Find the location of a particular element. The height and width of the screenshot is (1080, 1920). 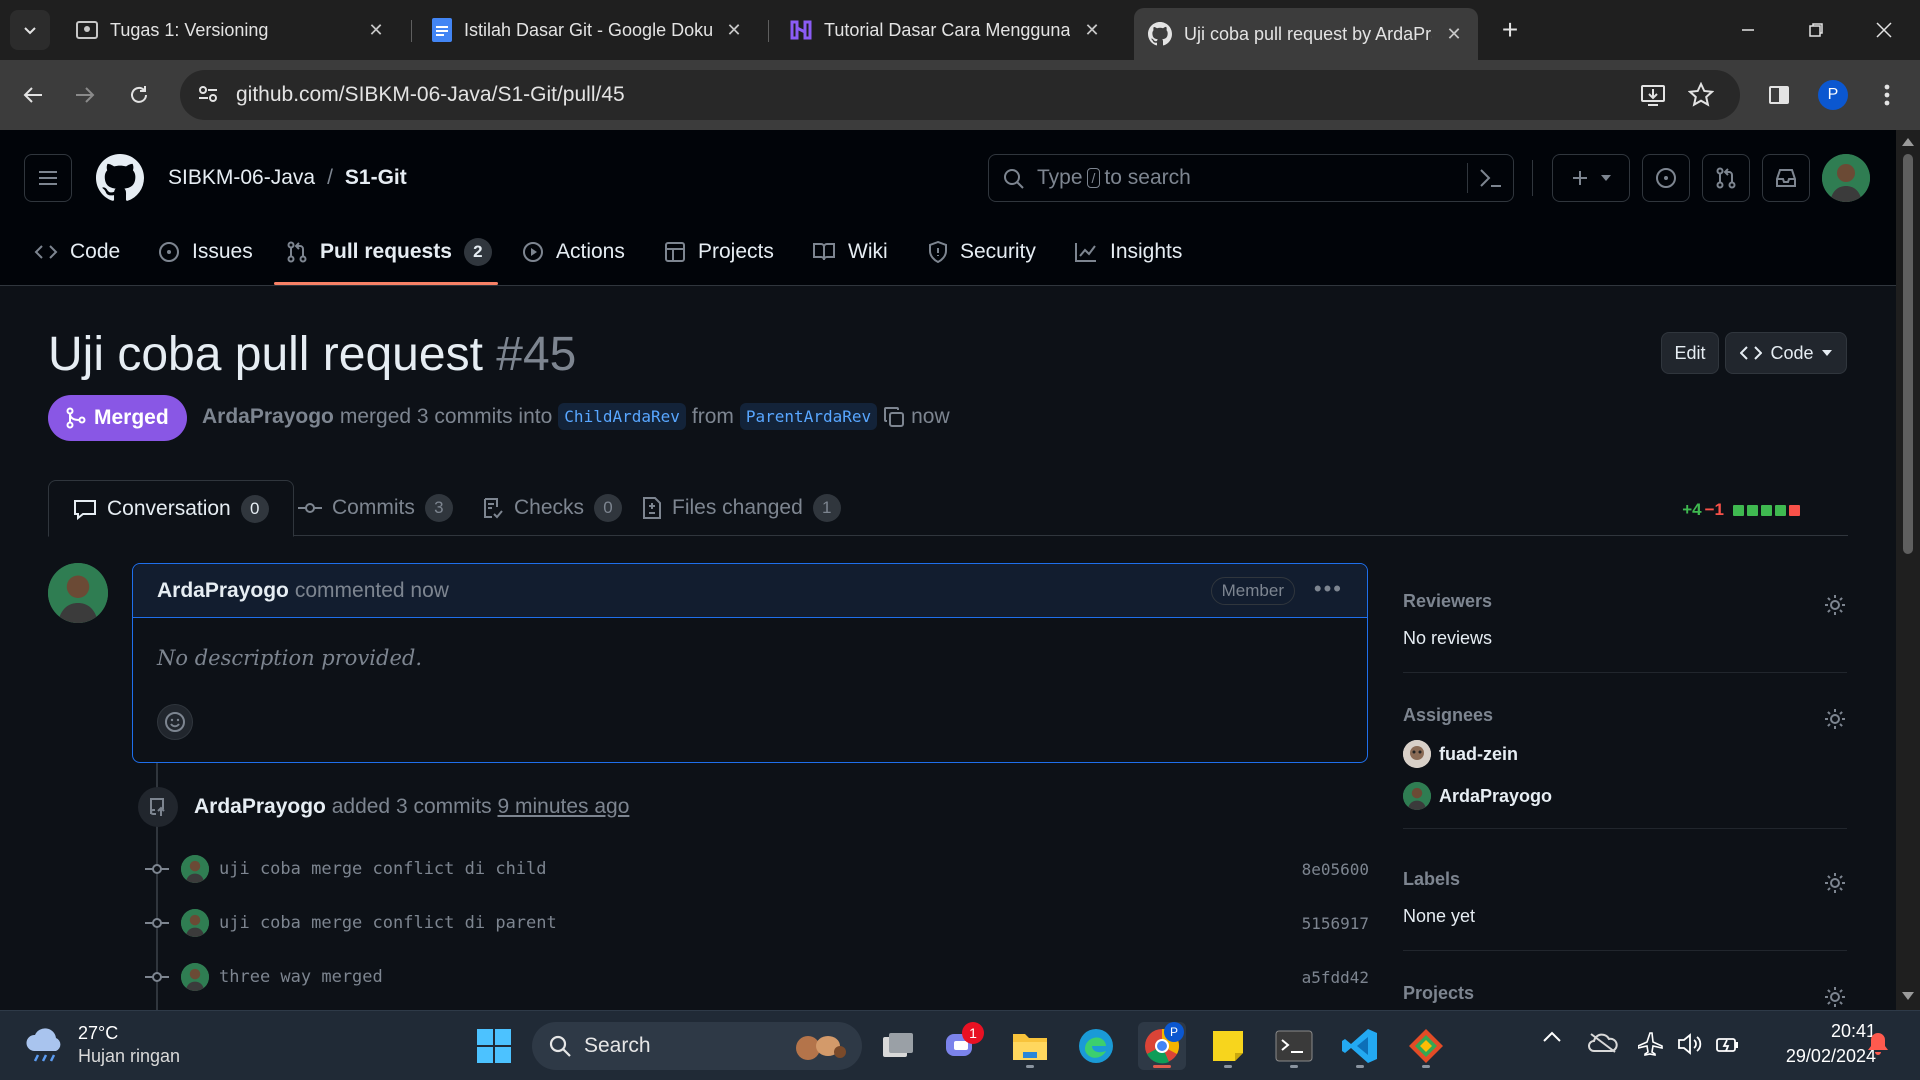

add-reaction-button is located at coordinates (175, 722).